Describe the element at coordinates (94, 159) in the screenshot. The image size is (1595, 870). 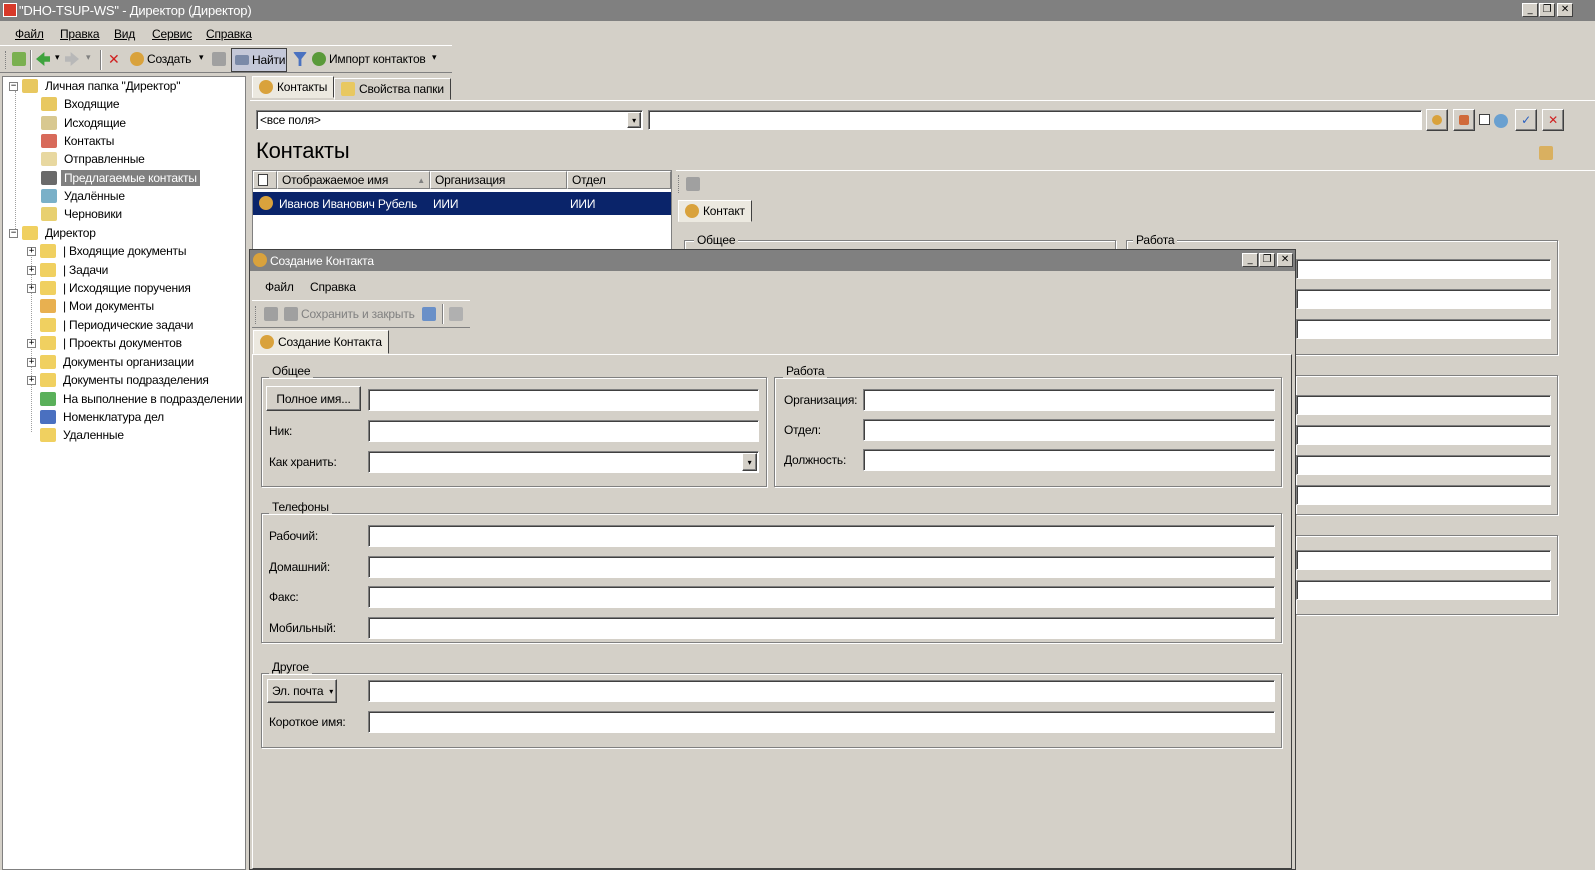
I see `tree-item-sent: Отправленные` at that location.